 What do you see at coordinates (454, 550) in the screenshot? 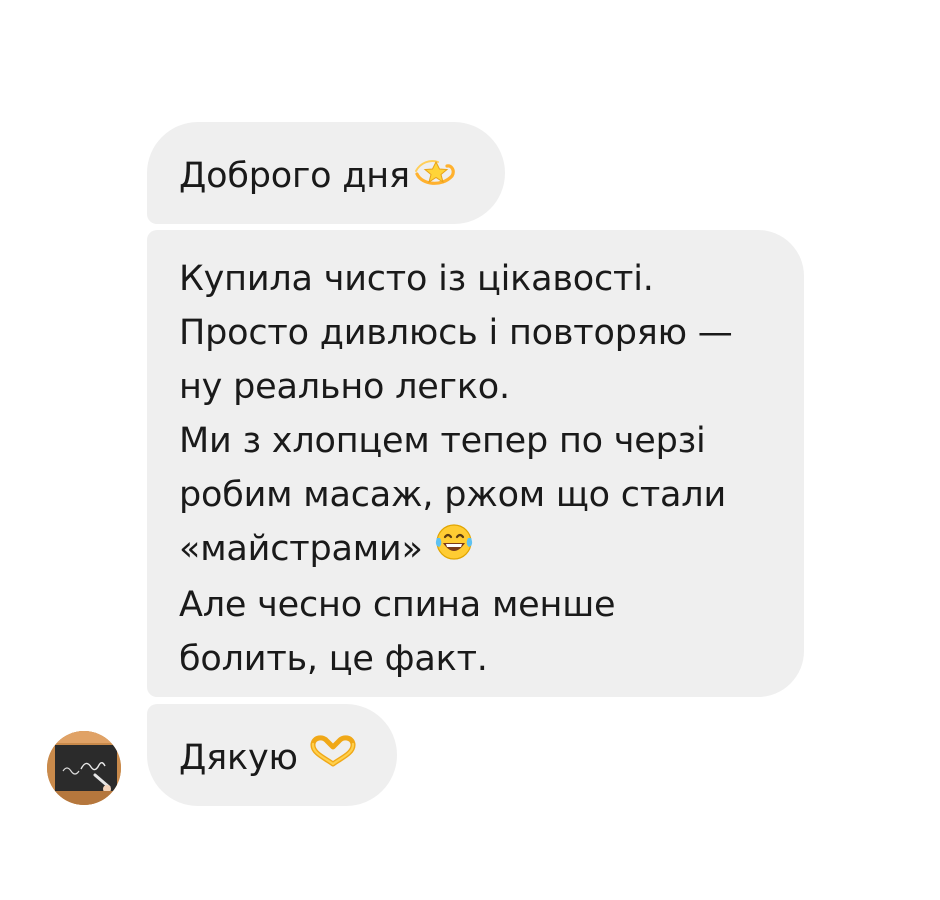
I see `tears-of-joy-icon` at bounding box center [454, 550].